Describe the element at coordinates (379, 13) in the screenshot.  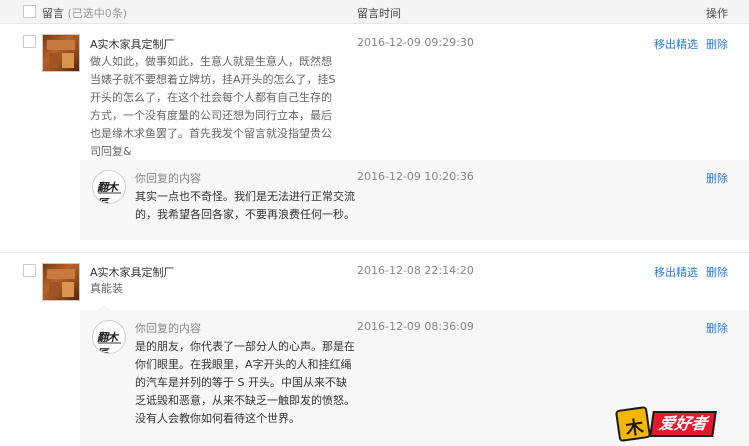
I see `header-time-column: 留言时间` at that location.